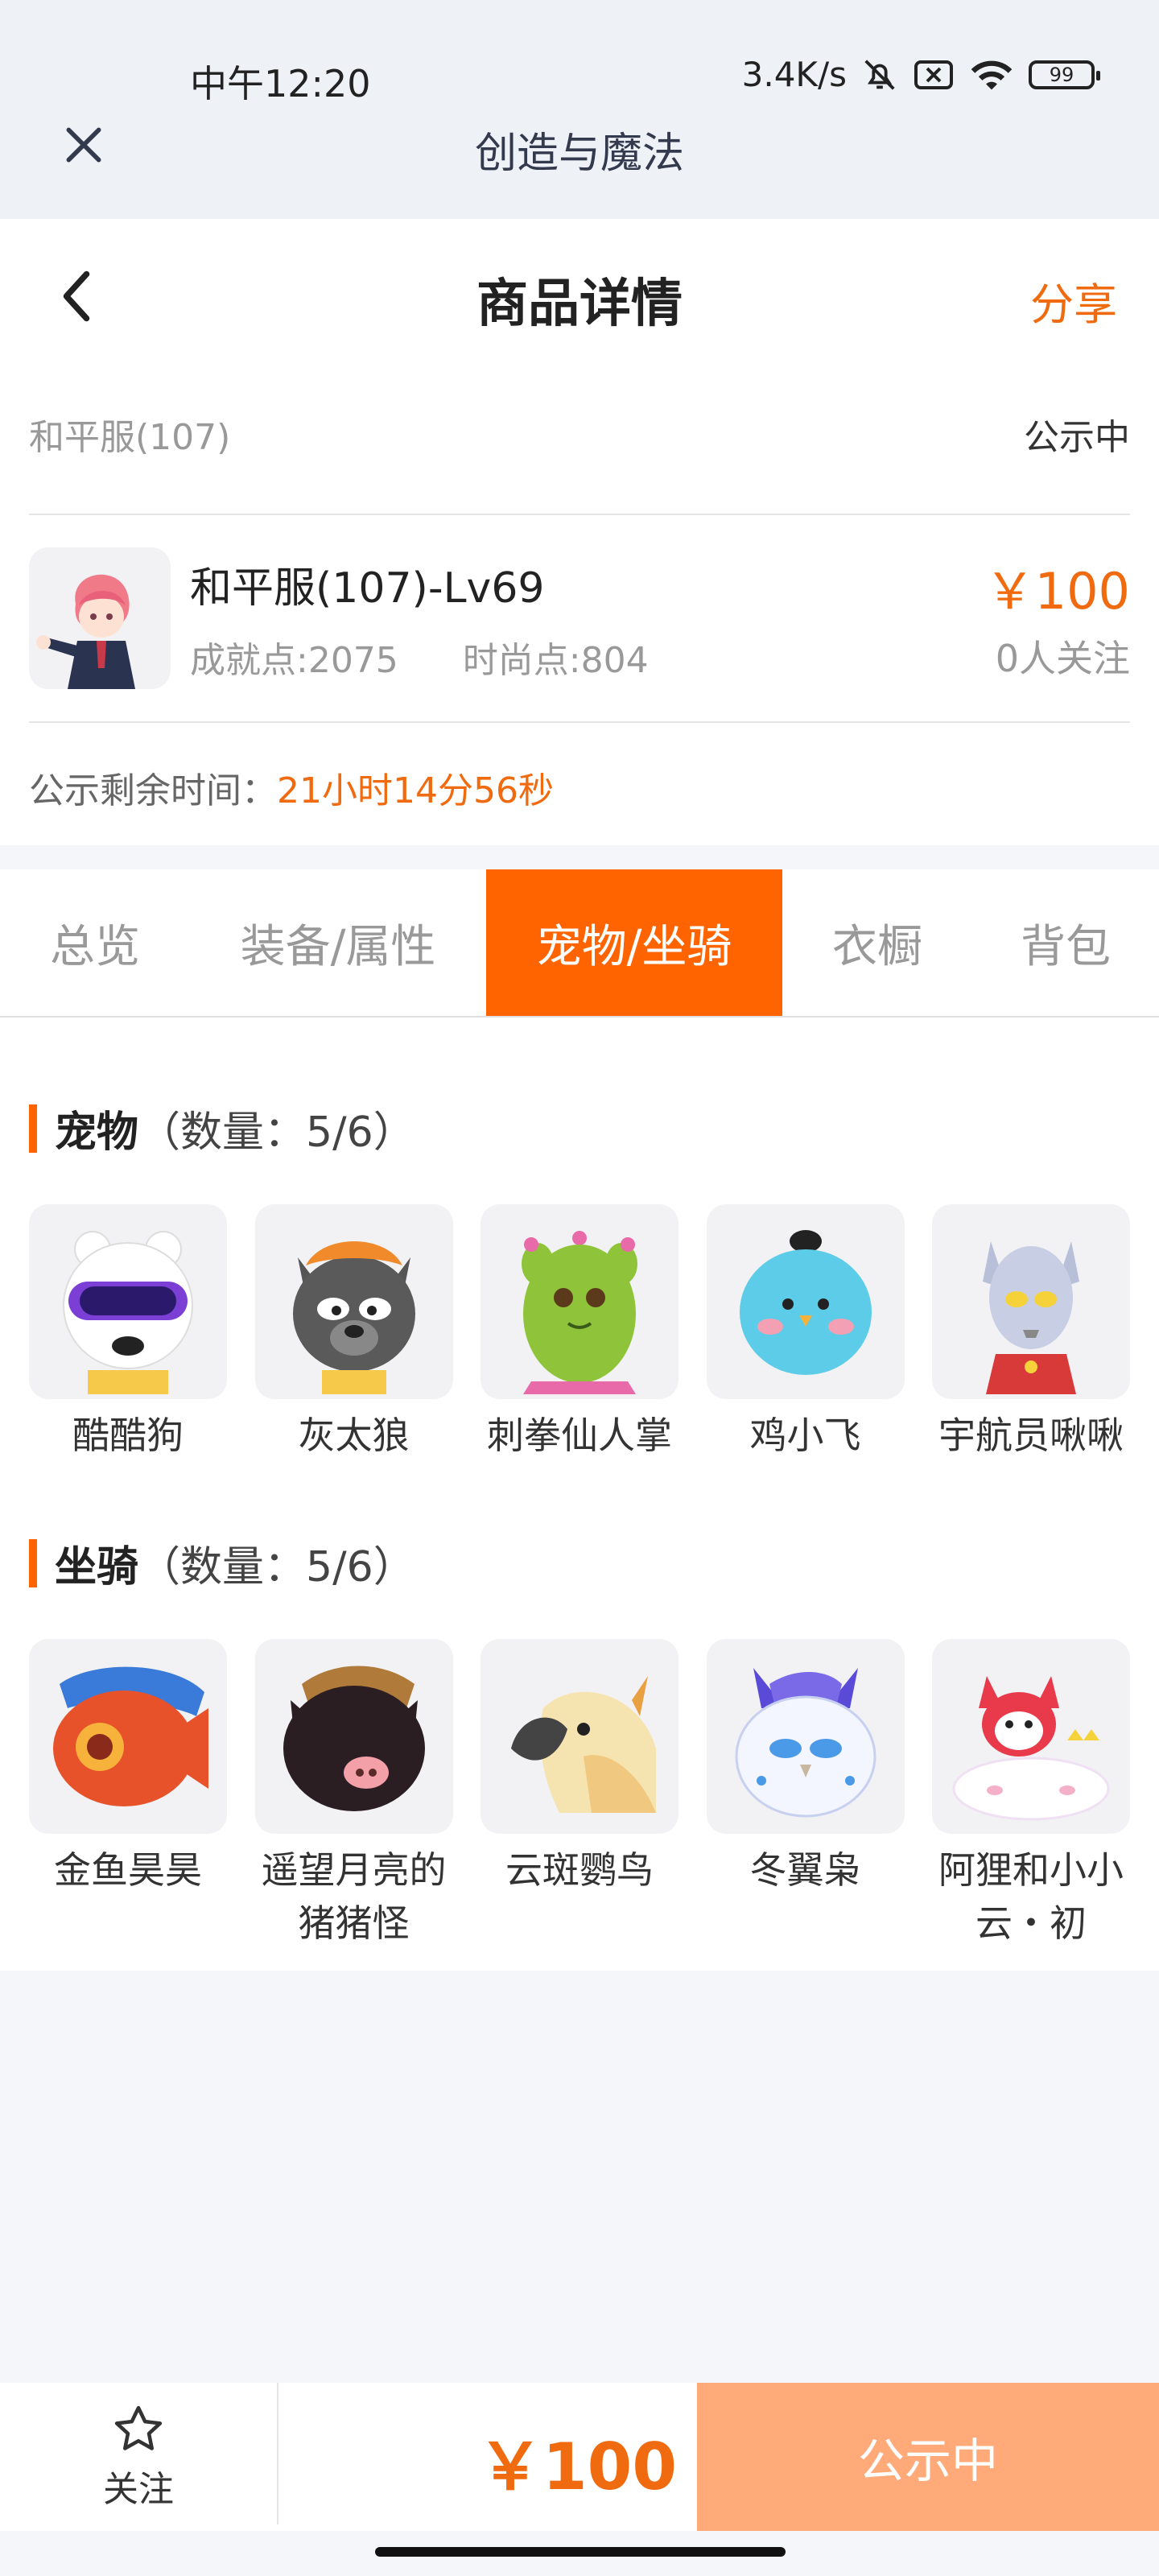 The image size is (1159, 2576). I want to click on pets-title: 宠物, so click(97, 1132).